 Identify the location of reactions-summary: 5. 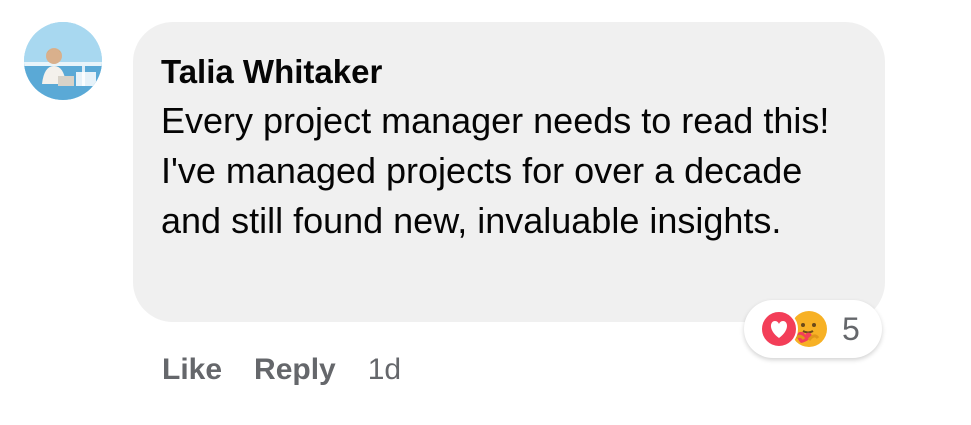
(813, 329).